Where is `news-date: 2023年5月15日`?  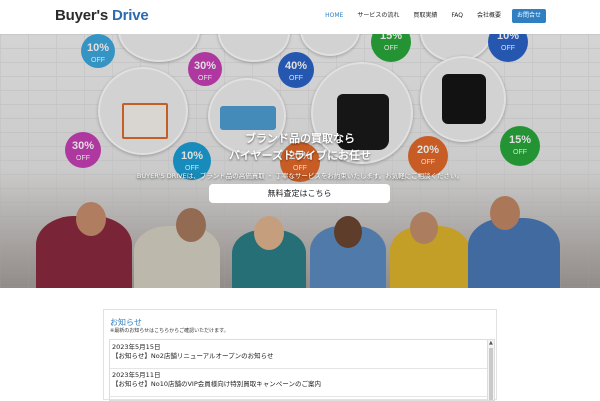 news-date: 2023年5月15日 is located at coordinates (136, 347).